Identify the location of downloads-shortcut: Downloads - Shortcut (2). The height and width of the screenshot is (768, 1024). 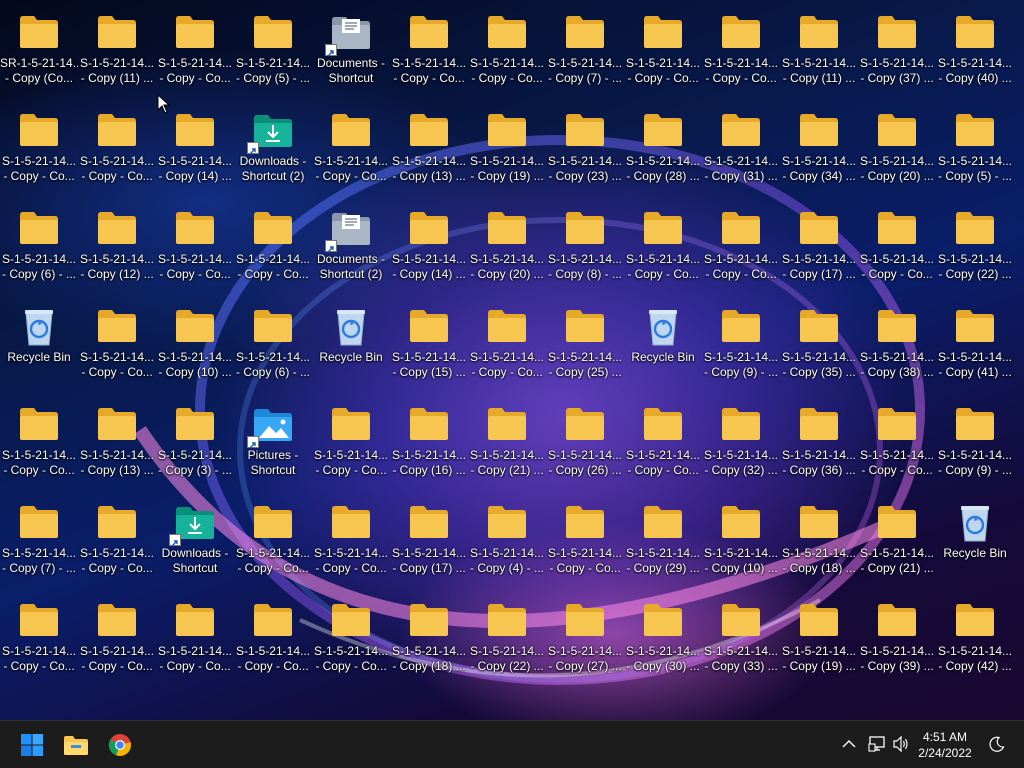
(273, 148).